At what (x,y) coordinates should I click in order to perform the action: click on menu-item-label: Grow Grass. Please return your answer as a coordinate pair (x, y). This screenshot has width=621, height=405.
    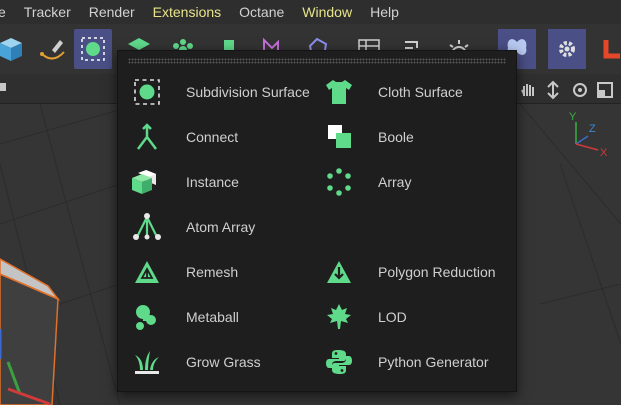
    Looking at the image, I should click on (223, 362).